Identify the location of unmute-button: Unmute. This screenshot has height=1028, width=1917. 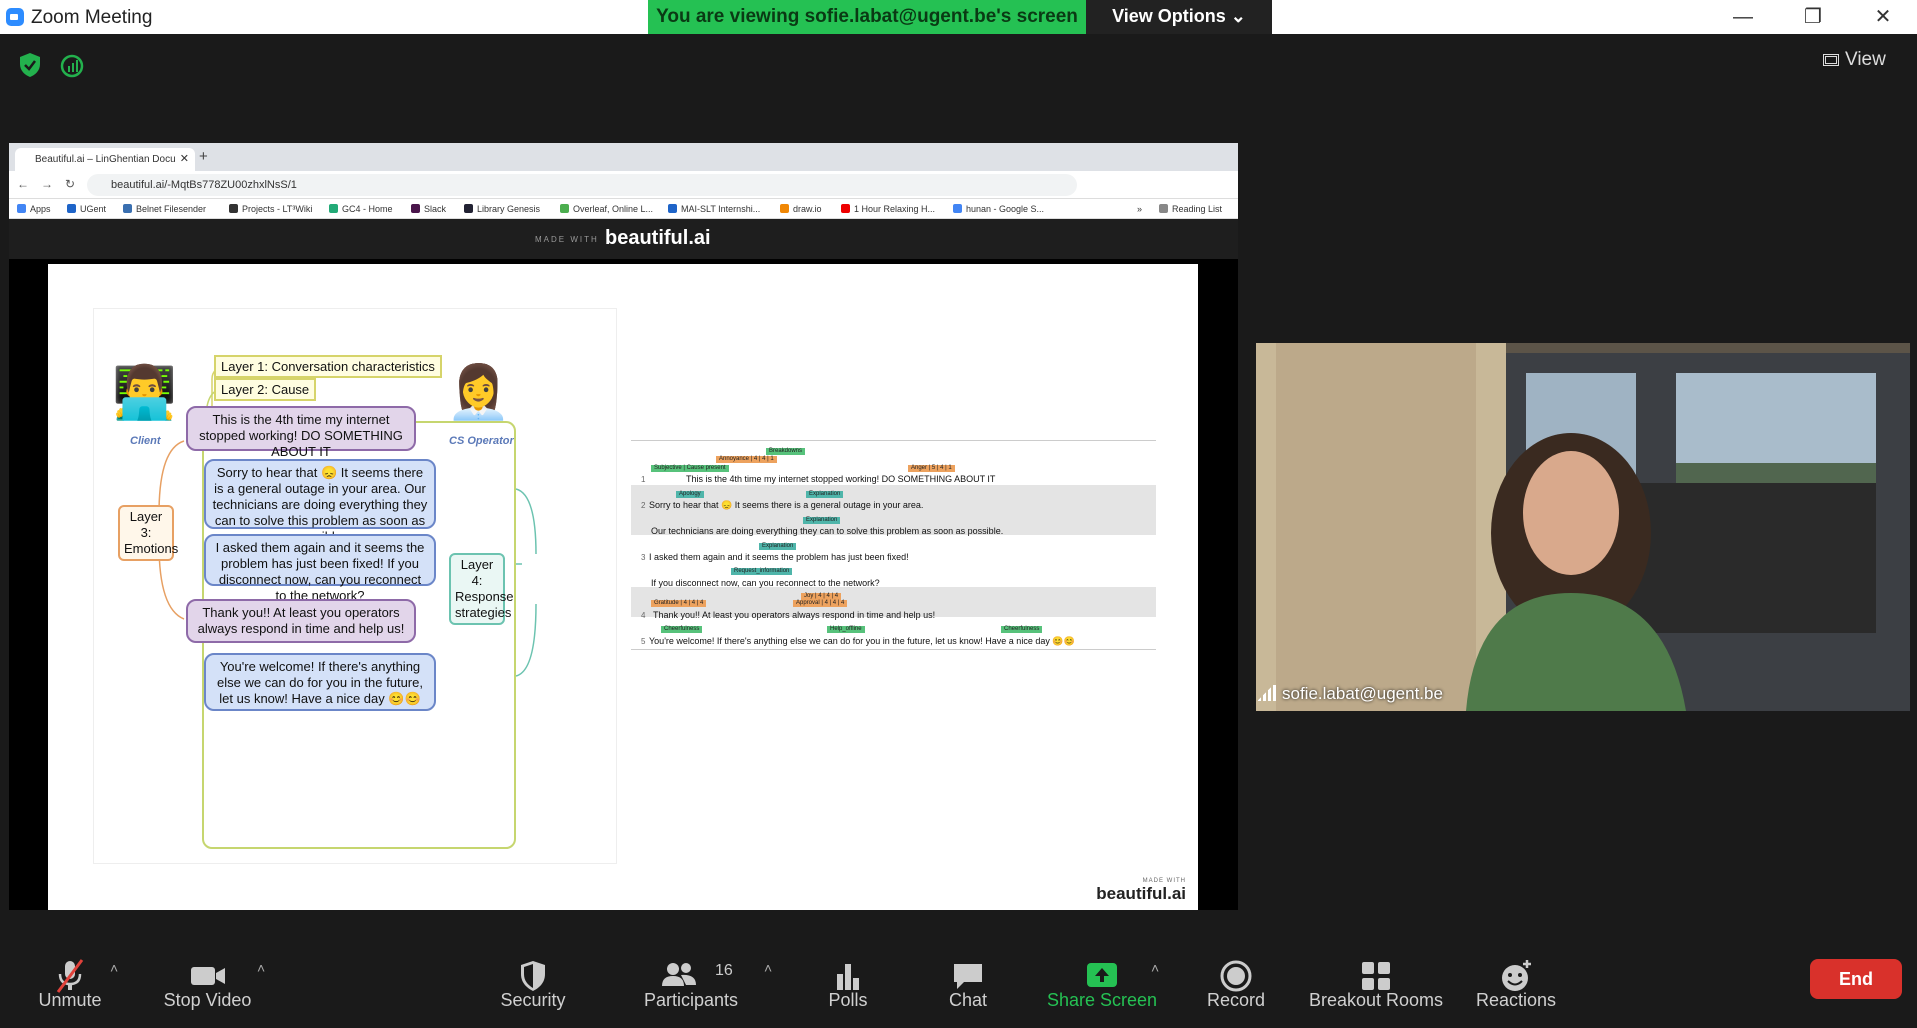
(70, 990).